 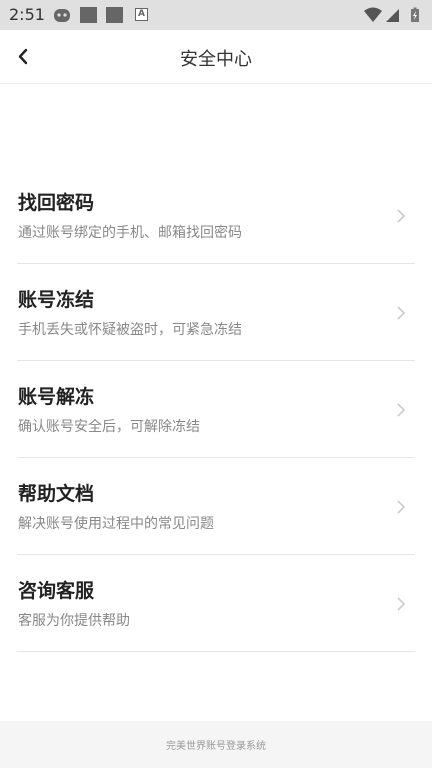 I want to click on menu-item-desc: 客服为你提供帮助, so click(x=74, y=621).